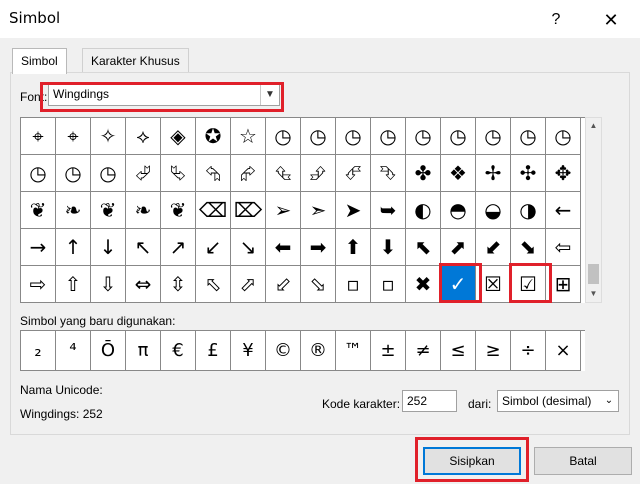 This screenshot has height=484, width=640. I want to click on symbol-cell: ⟡, so click(143, 136).